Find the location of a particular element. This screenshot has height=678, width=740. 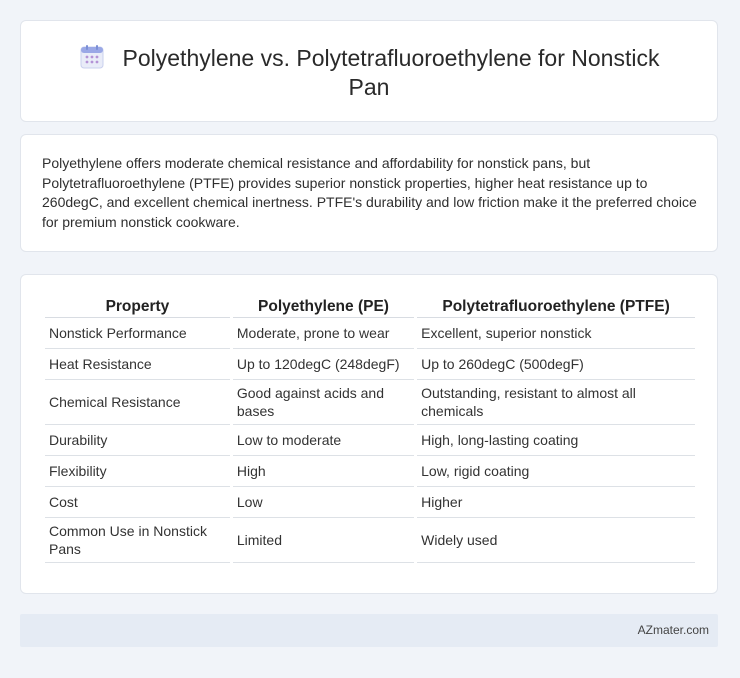

cell-property: Cost is located at coordinates (137, 502).